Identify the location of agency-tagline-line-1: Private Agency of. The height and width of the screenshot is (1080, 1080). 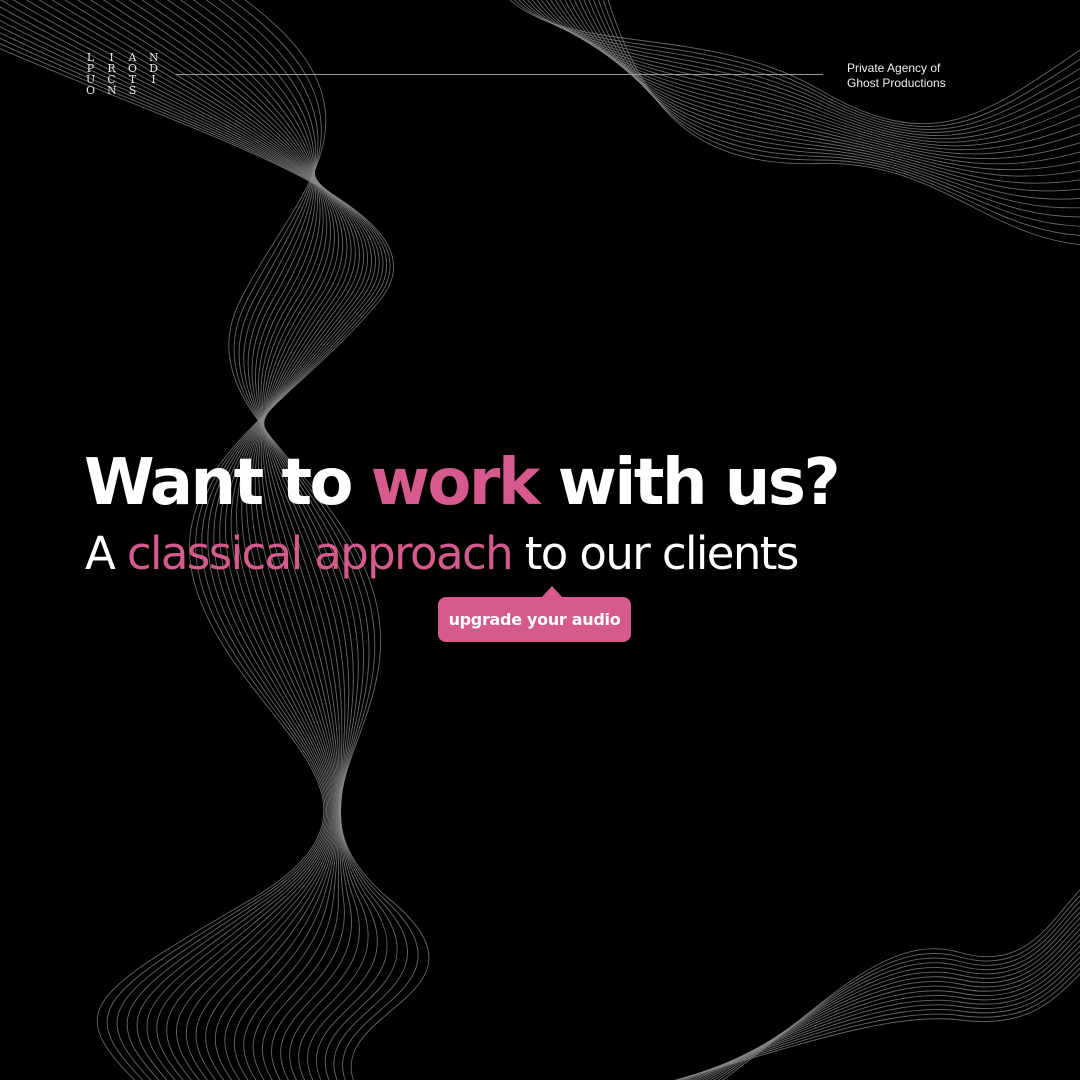
(894, 68).